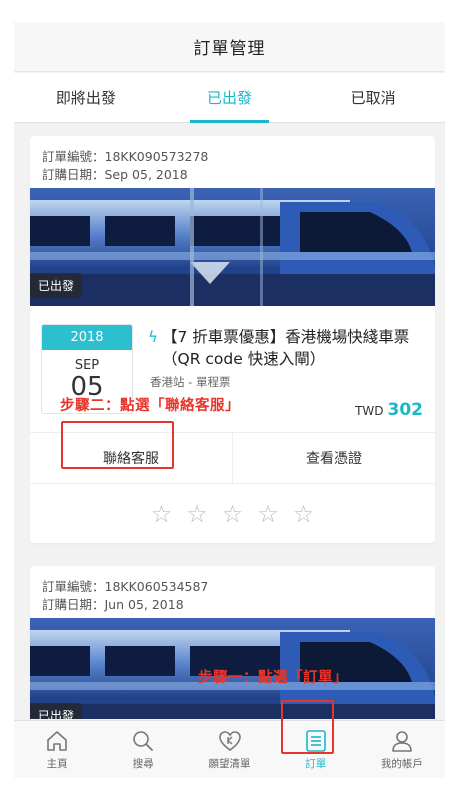  I want to click on price-currency: TWD, so click(369, 411).